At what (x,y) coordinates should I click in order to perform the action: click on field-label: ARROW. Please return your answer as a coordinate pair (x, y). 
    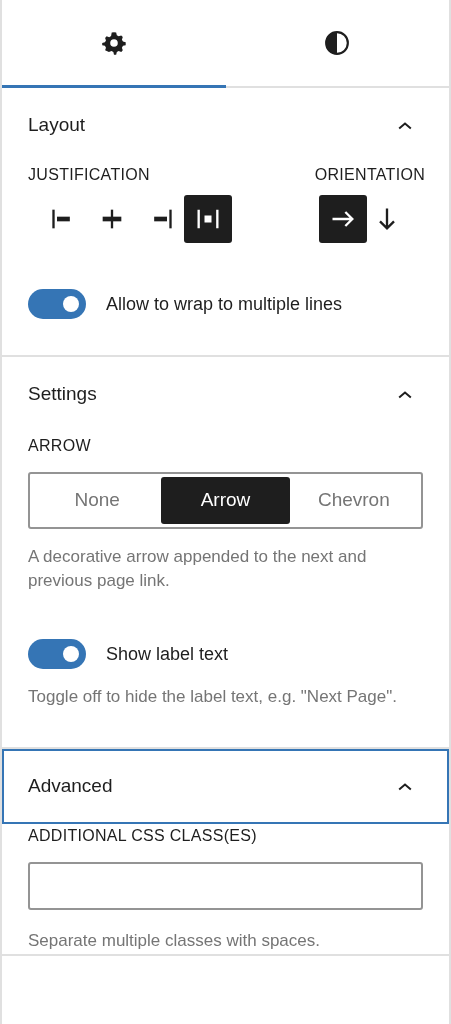
    Looking at the image, I should click on (60, 446).